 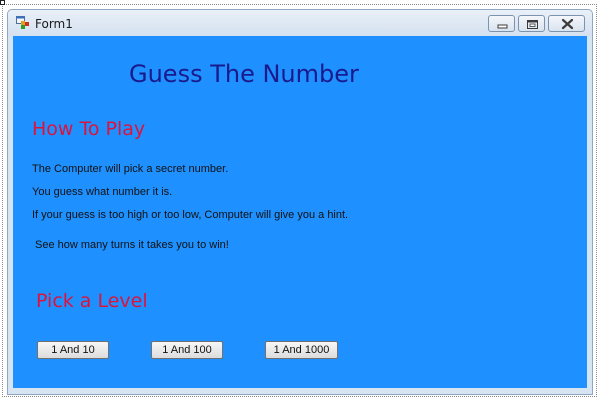 I want to click on window-title: Form1, so click(x=54, y=24).